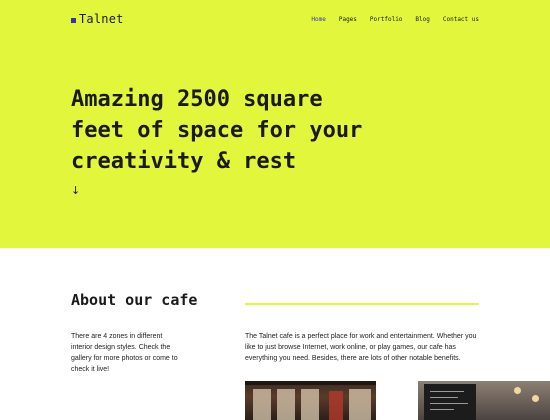 The width and height of the screenshot is (550, 420). I want to click on main-nav: Home Pages Portfolio Blog Contact us, so click(388, 19).